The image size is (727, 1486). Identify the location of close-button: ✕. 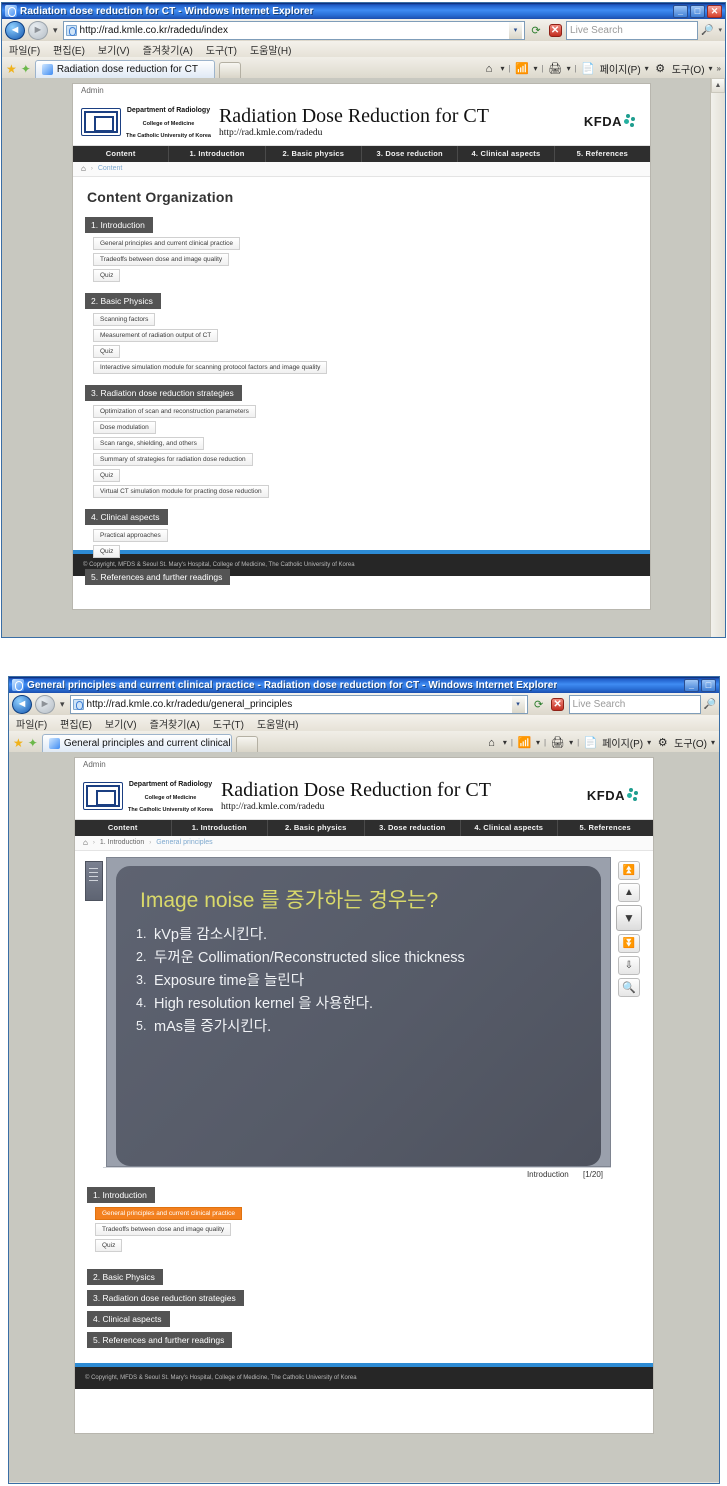
(714, 11).